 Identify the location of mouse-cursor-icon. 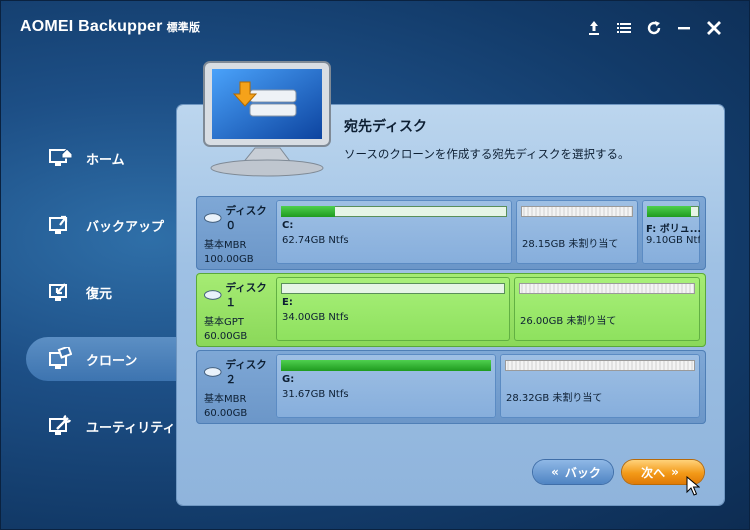
(693, 486).